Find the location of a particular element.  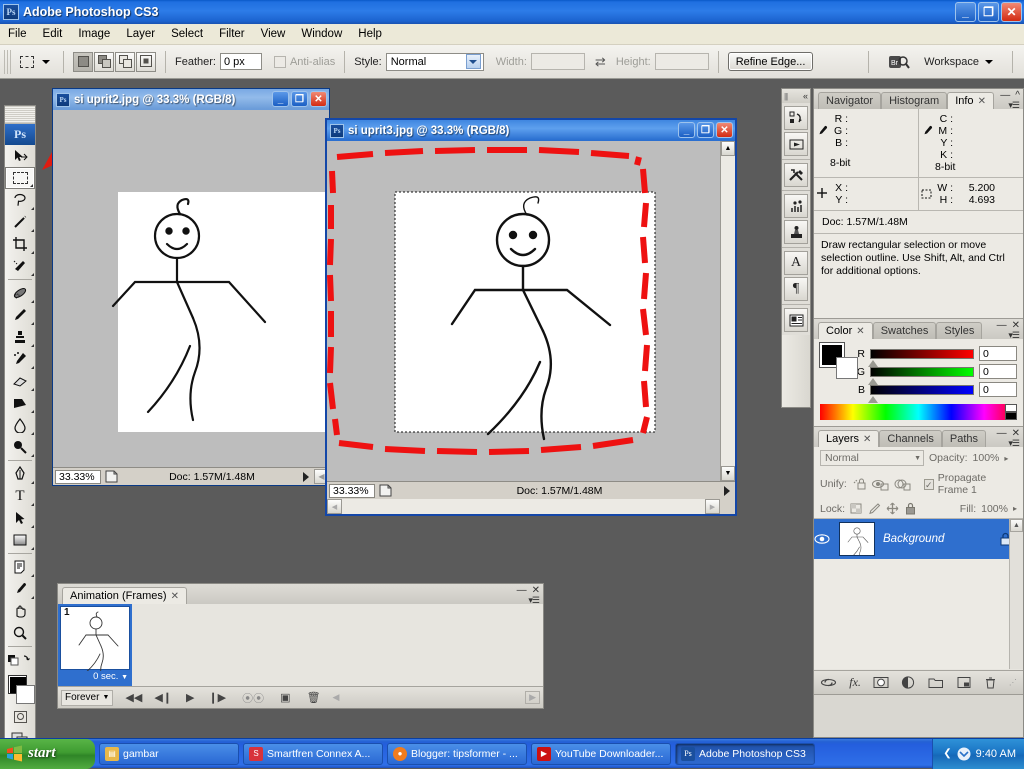

blend-mode-select: Normal ▼ is located at coordinates (872, 458).